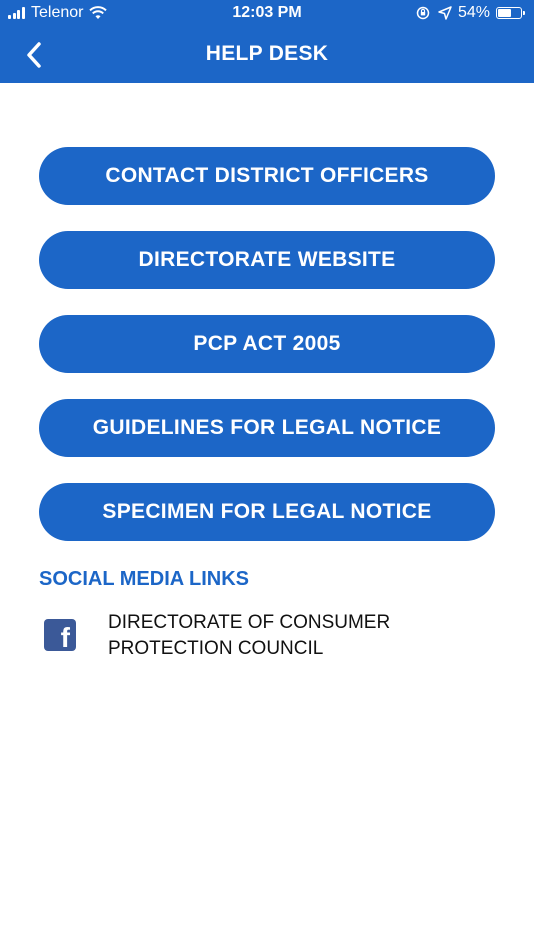  What do you see at coordinates (267, 344) in the screenshot?
I see `pcp-act-2005-button: PCP ACT 2005` at bounding box center [267, 344].